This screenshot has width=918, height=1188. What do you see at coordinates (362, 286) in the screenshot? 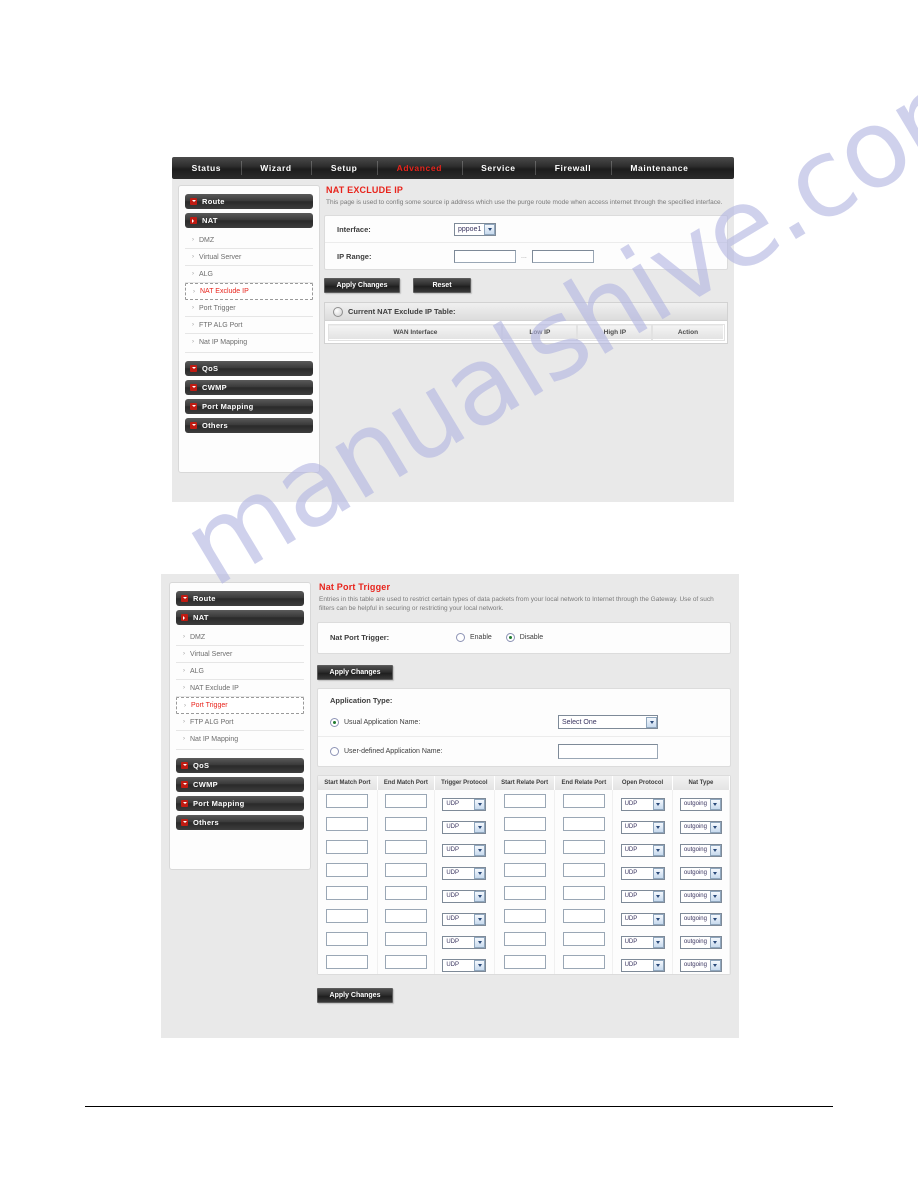
I see `apply-changes-button: Apply Changes` at bounding box center [362, 286].